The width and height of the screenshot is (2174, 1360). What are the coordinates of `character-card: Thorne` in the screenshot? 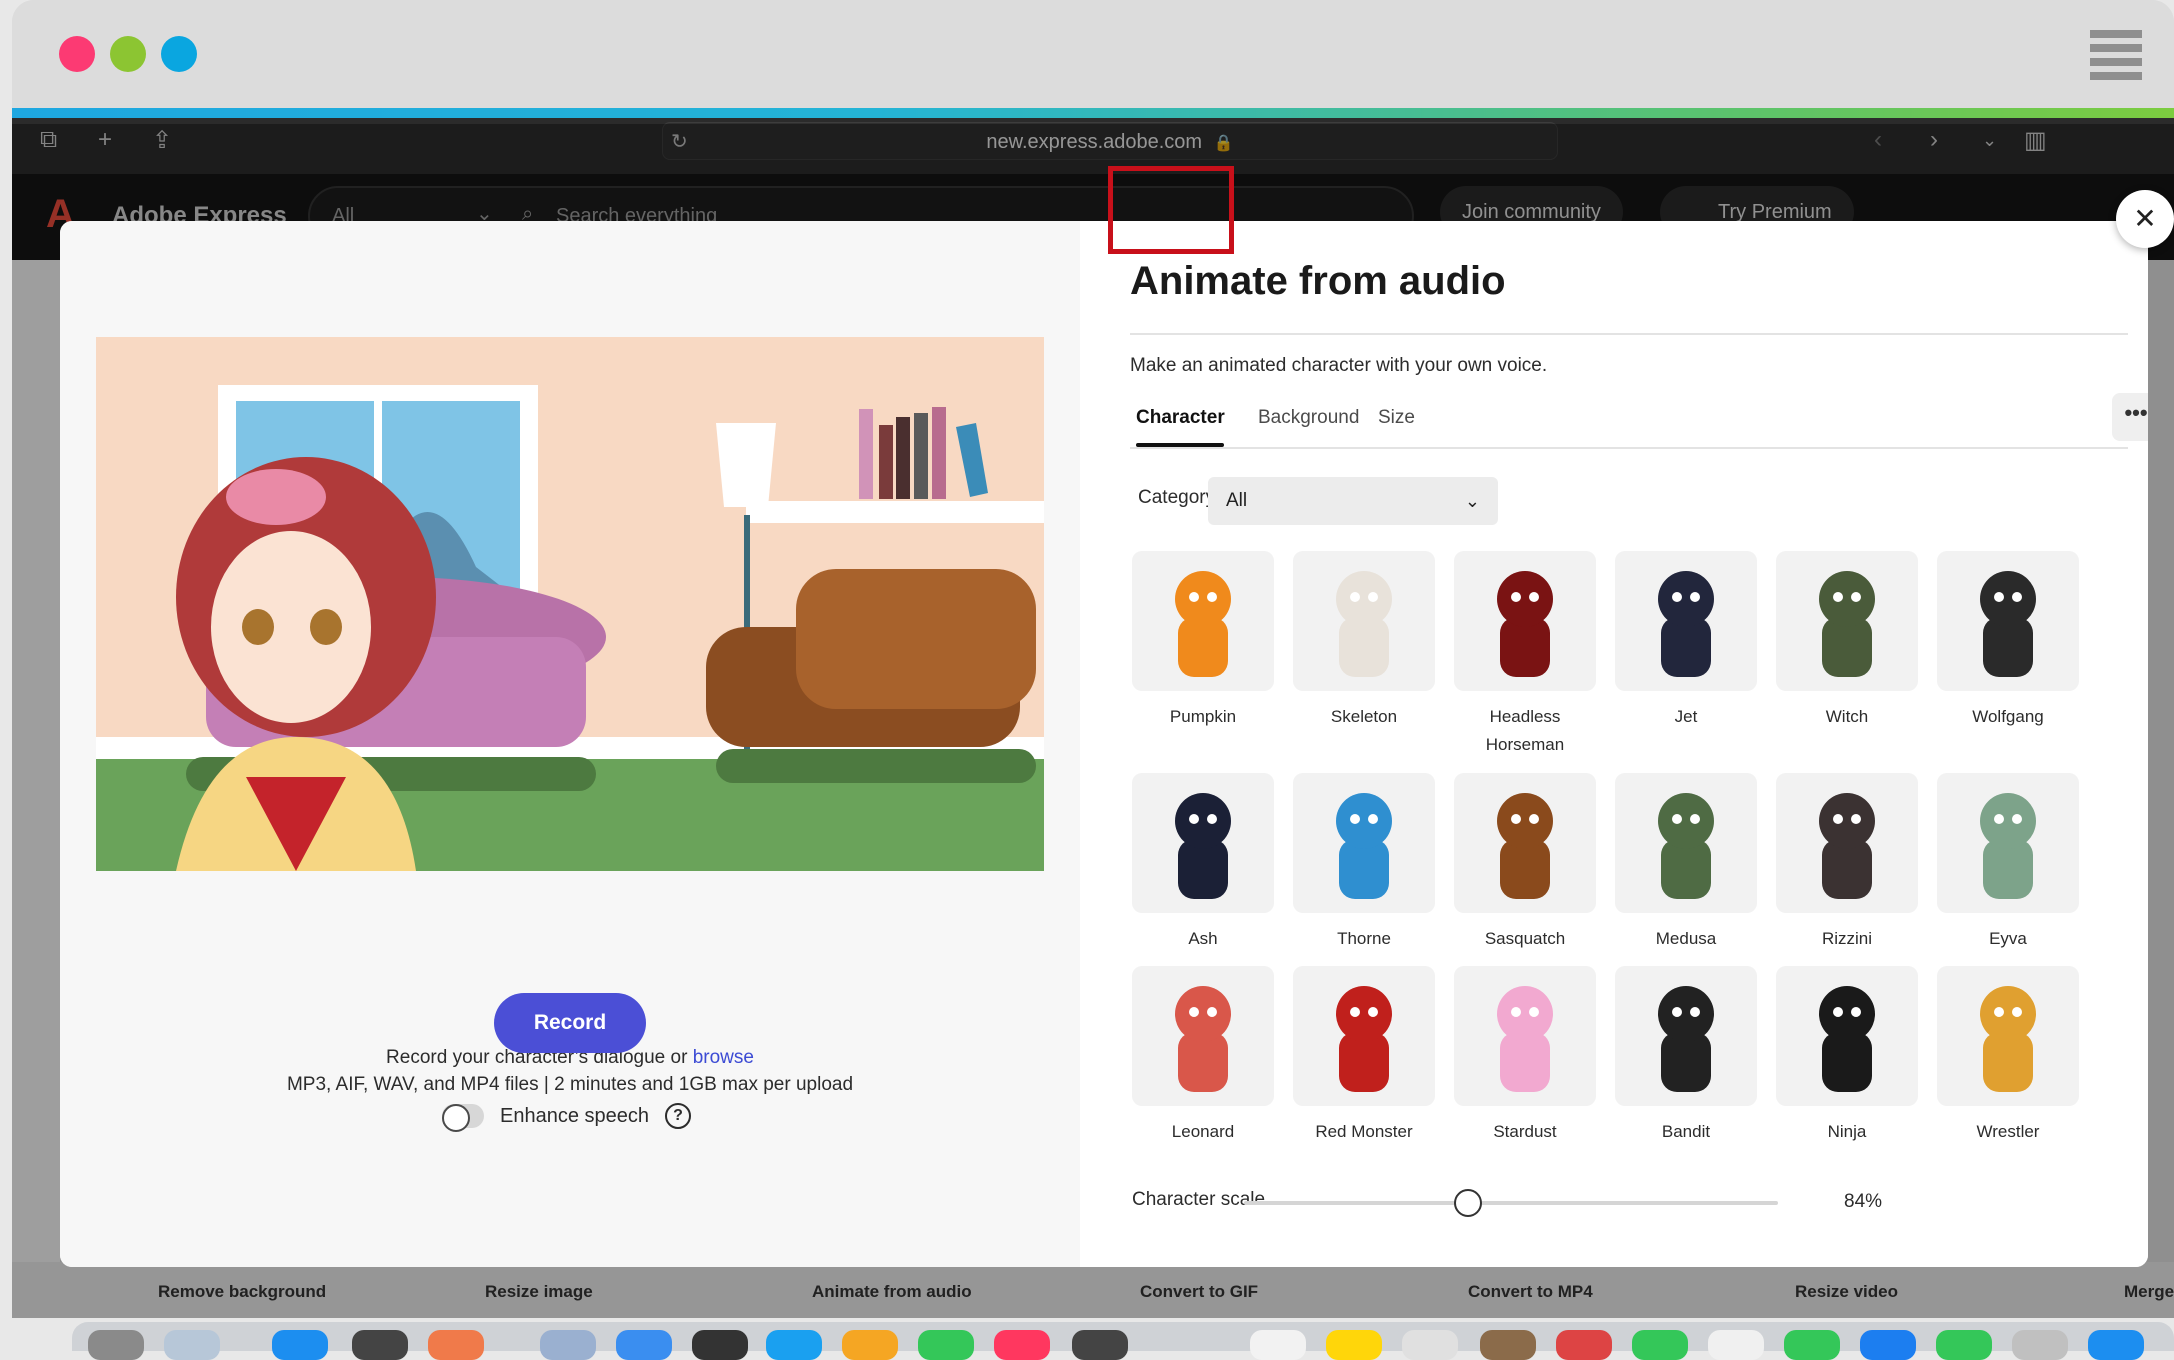 It's located at (1364, 863).